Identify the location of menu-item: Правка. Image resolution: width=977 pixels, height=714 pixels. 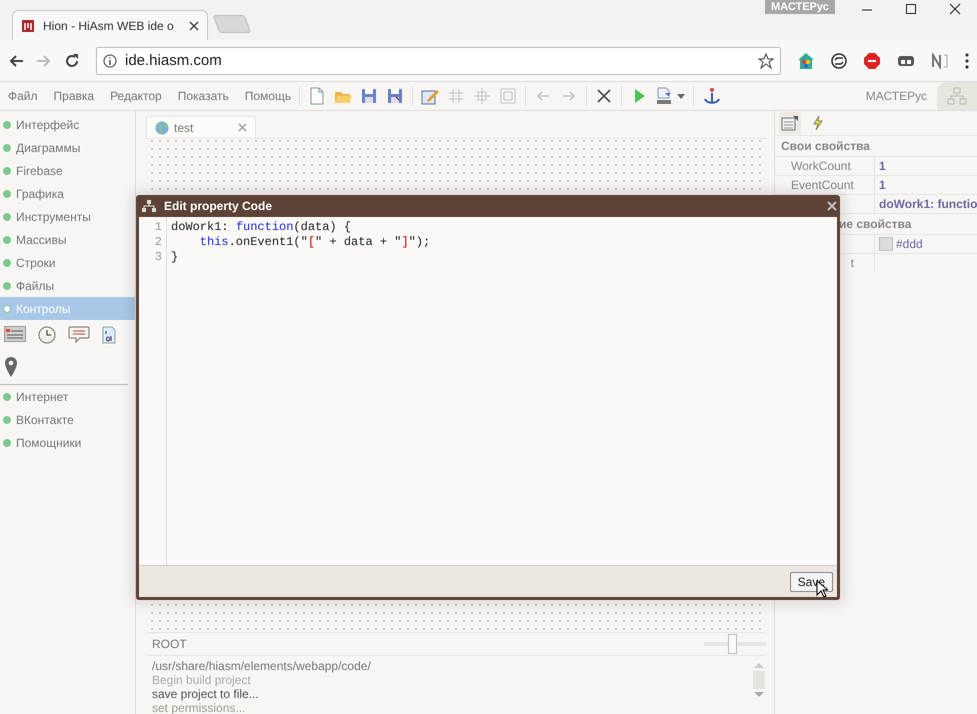
(74, 96).